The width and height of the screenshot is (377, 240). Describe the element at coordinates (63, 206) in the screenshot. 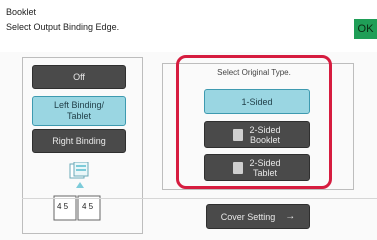

I see `preview-page-left: 4 5` at that location.